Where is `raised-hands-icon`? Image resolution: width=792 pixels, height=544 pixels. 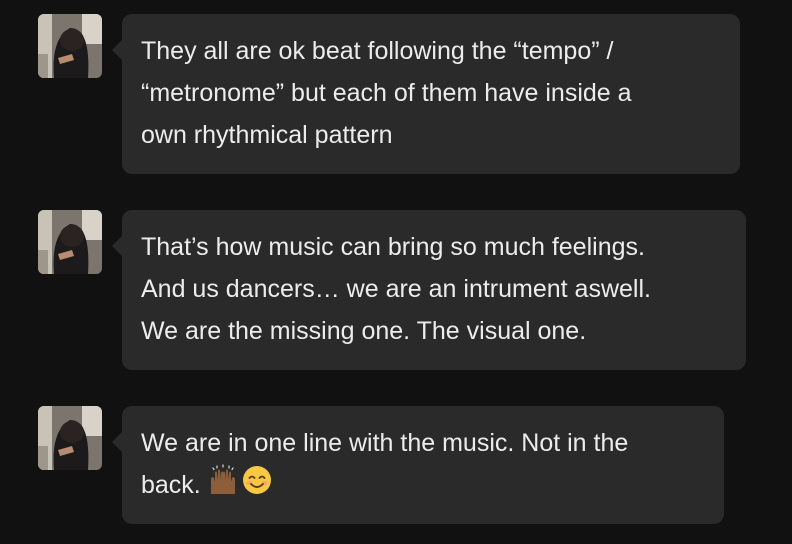 raised-hands-icon is located at coordinates (223, 486).